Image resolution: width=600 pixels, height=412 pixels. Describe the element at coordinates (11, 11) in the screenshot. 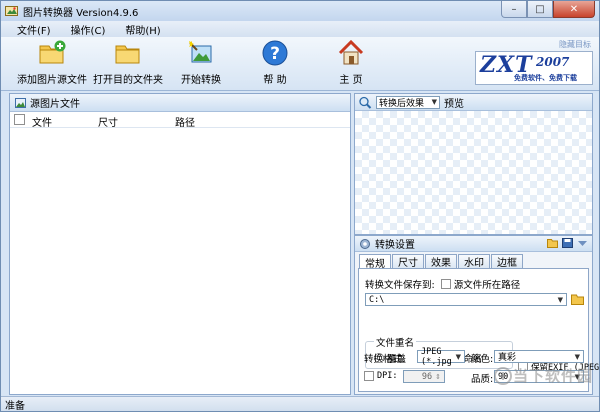

I see `app-icon` at that location.